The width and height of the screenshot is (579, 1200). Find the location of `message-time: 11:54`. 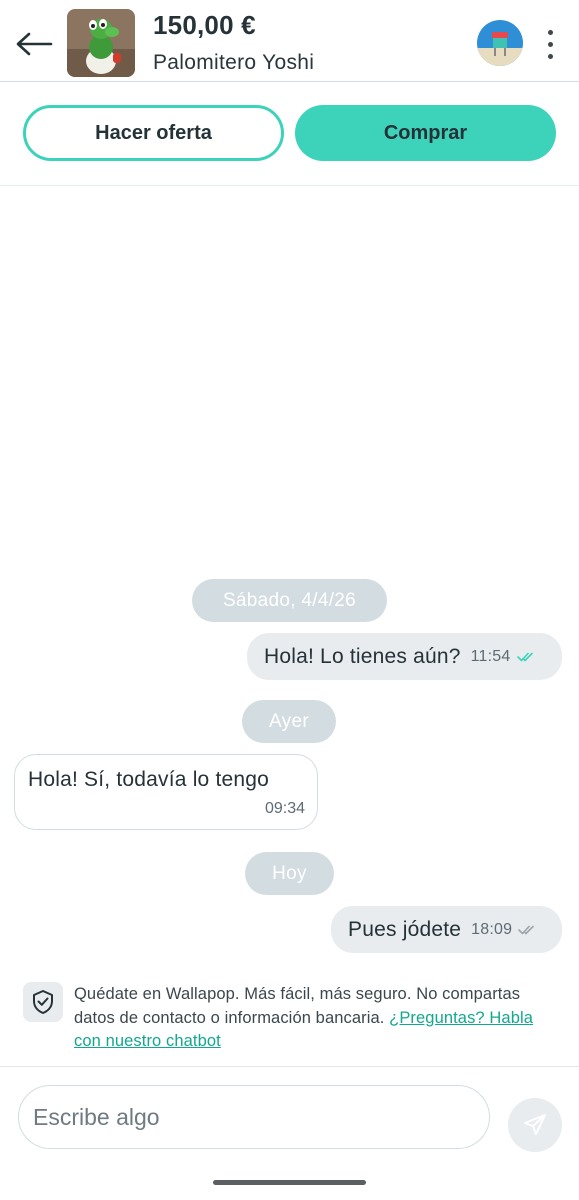

message-time: 11:54 is located at coordinates (490, 656).